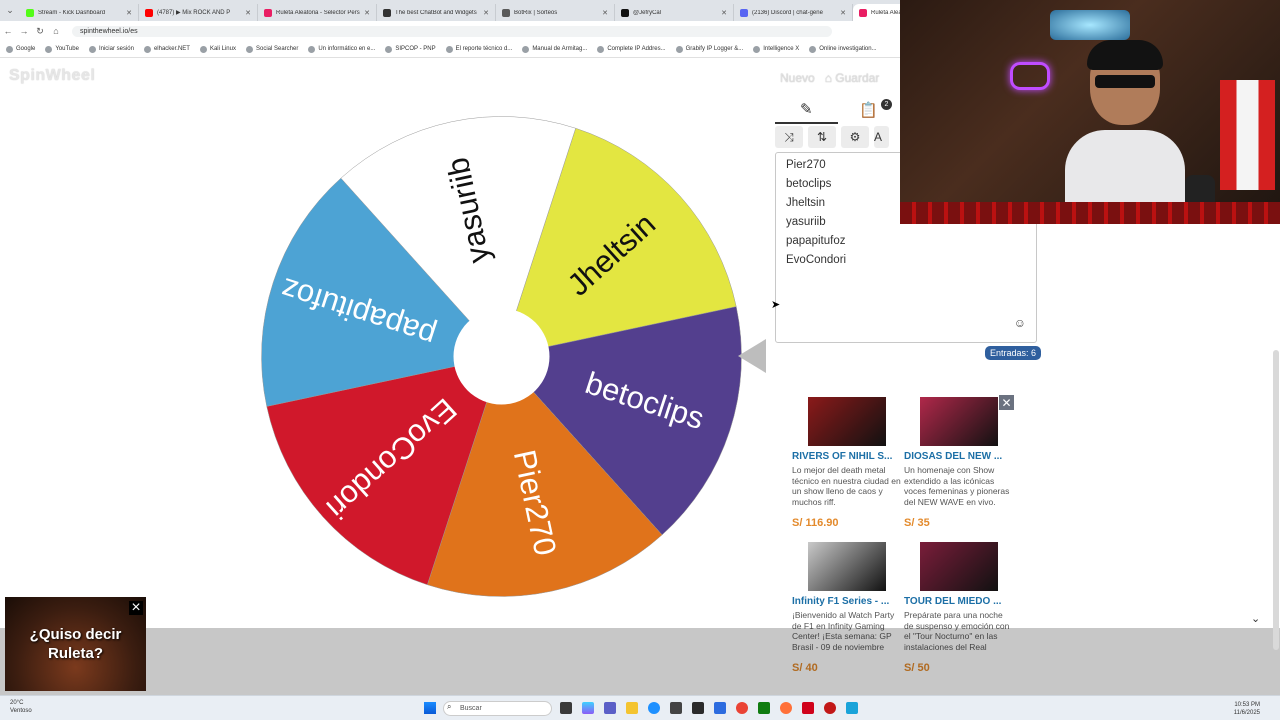 The height and width of the screenshot is (720, 1280). Describe the element at coordinates (654, 708) in the screenshot. I see `edge-icon` at that location.